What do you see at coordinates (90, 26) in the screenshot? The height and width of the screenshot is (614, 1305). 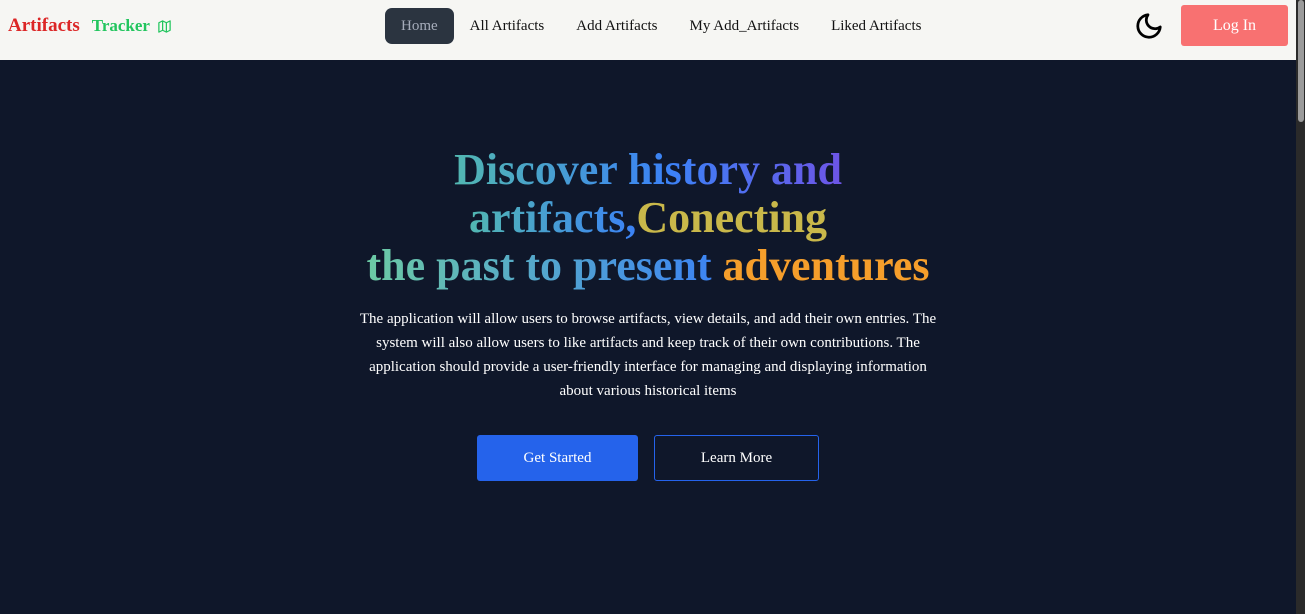 I see `brand-logo: Artifacts Tracker` at bounding box center [90, 26].